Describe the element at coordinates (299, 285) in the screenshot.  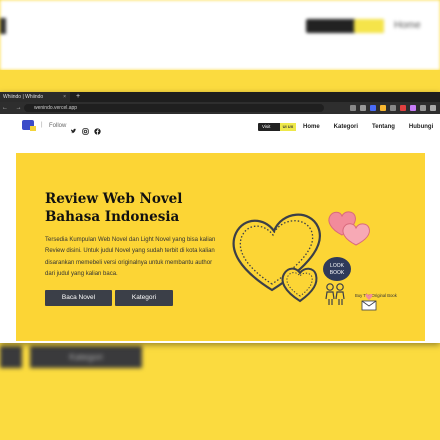
I see `small-heart-icon` at that location.